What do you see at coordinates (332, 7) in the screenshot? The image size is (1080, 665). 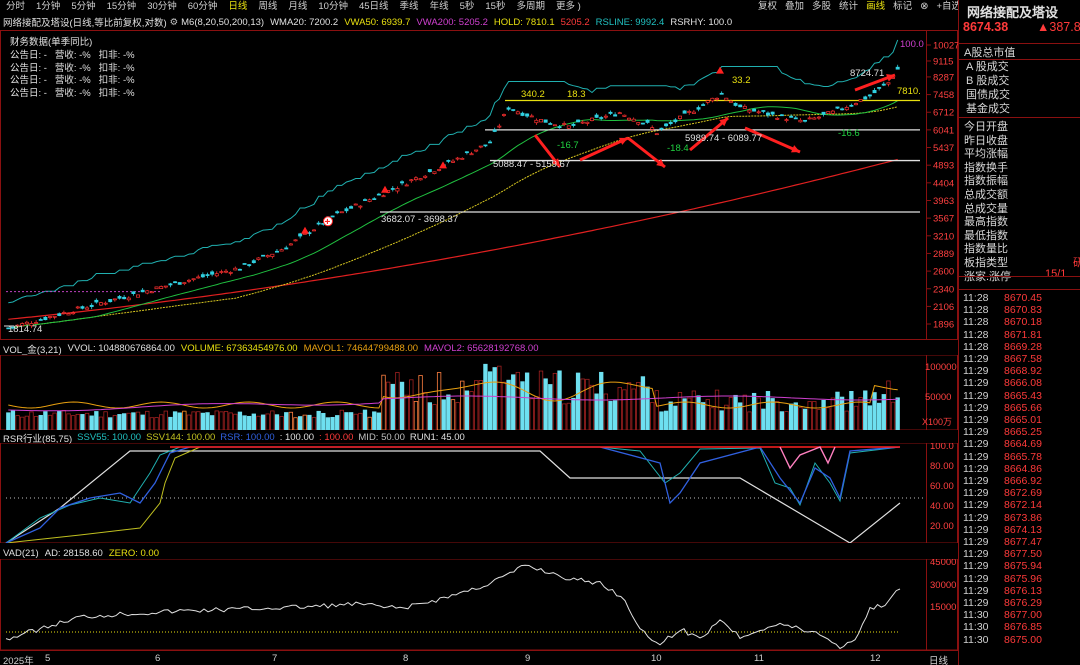 I see `period-tab: 10分钟` at bounding box center [332, 7].